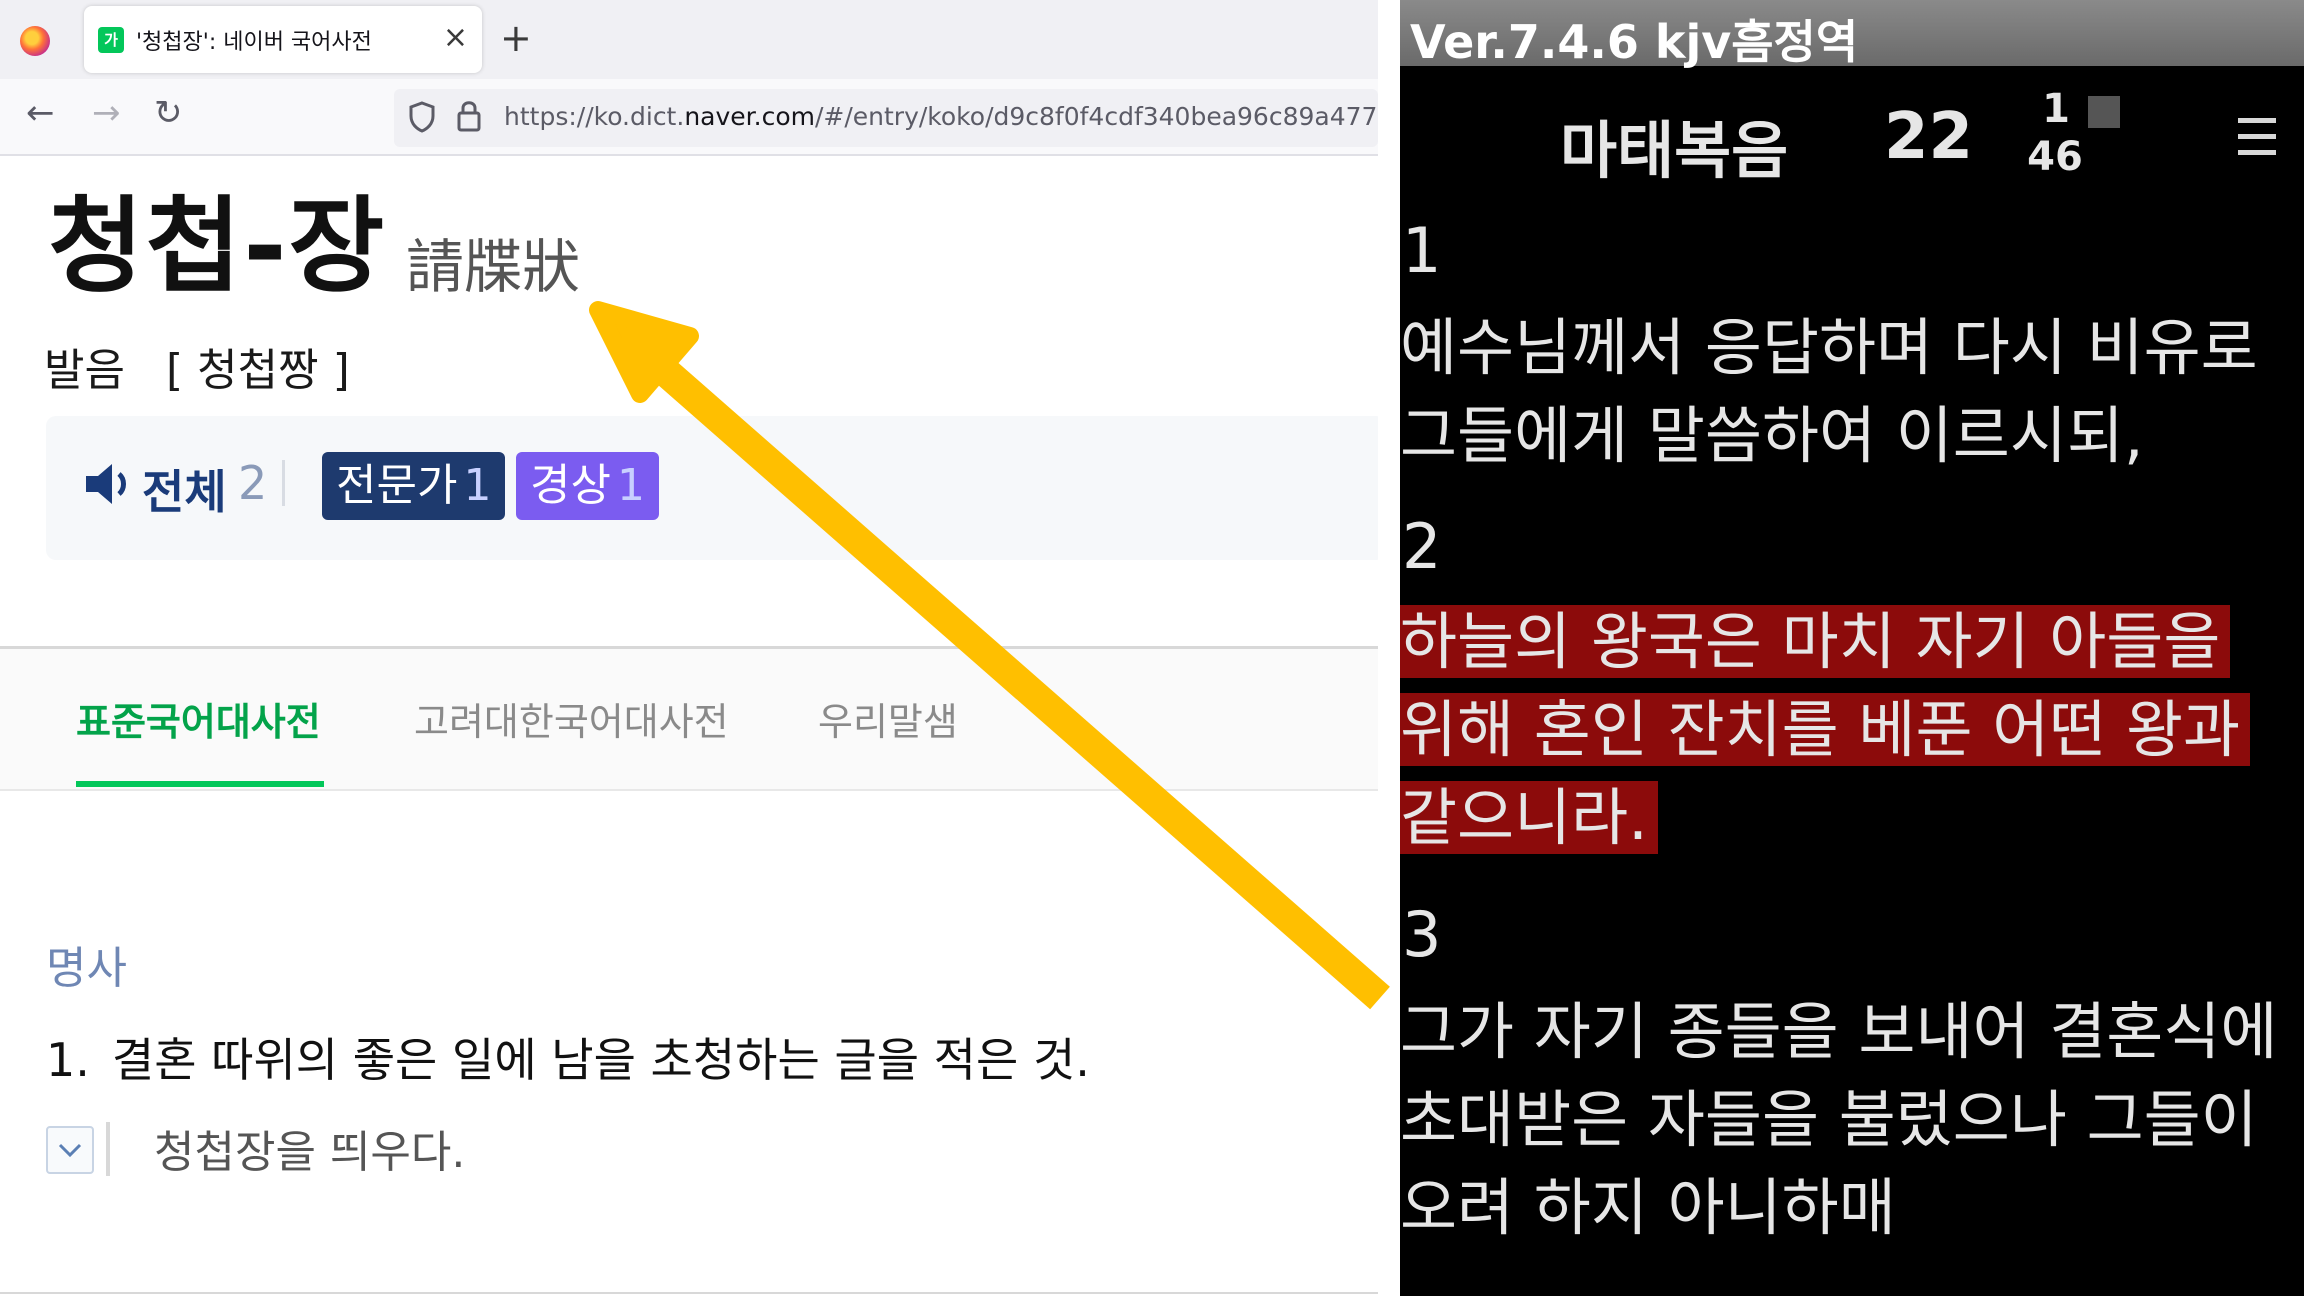  Describe the element at coordinates (587, 486) in the screenshot. I see `audio-regional-button: 경상 1` at that location.